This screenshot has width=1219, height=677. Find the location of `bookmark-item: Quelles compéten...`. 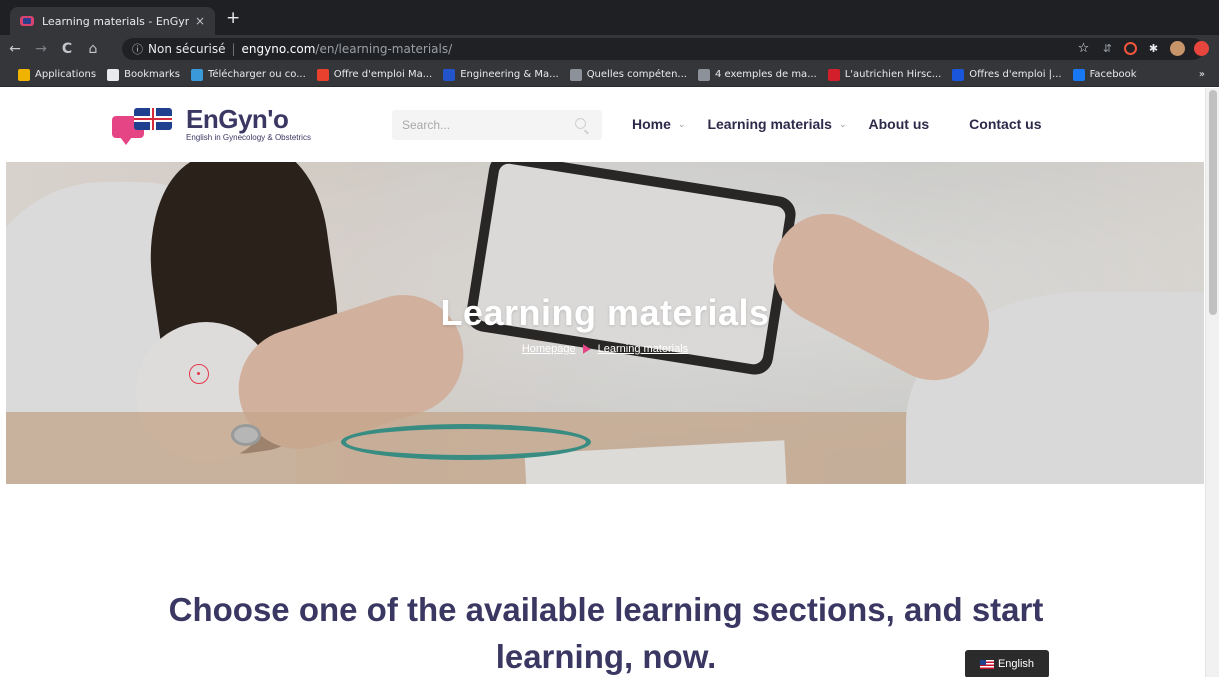

bookmark-item: Quelles compéten... is located at coordinates (628, 74).